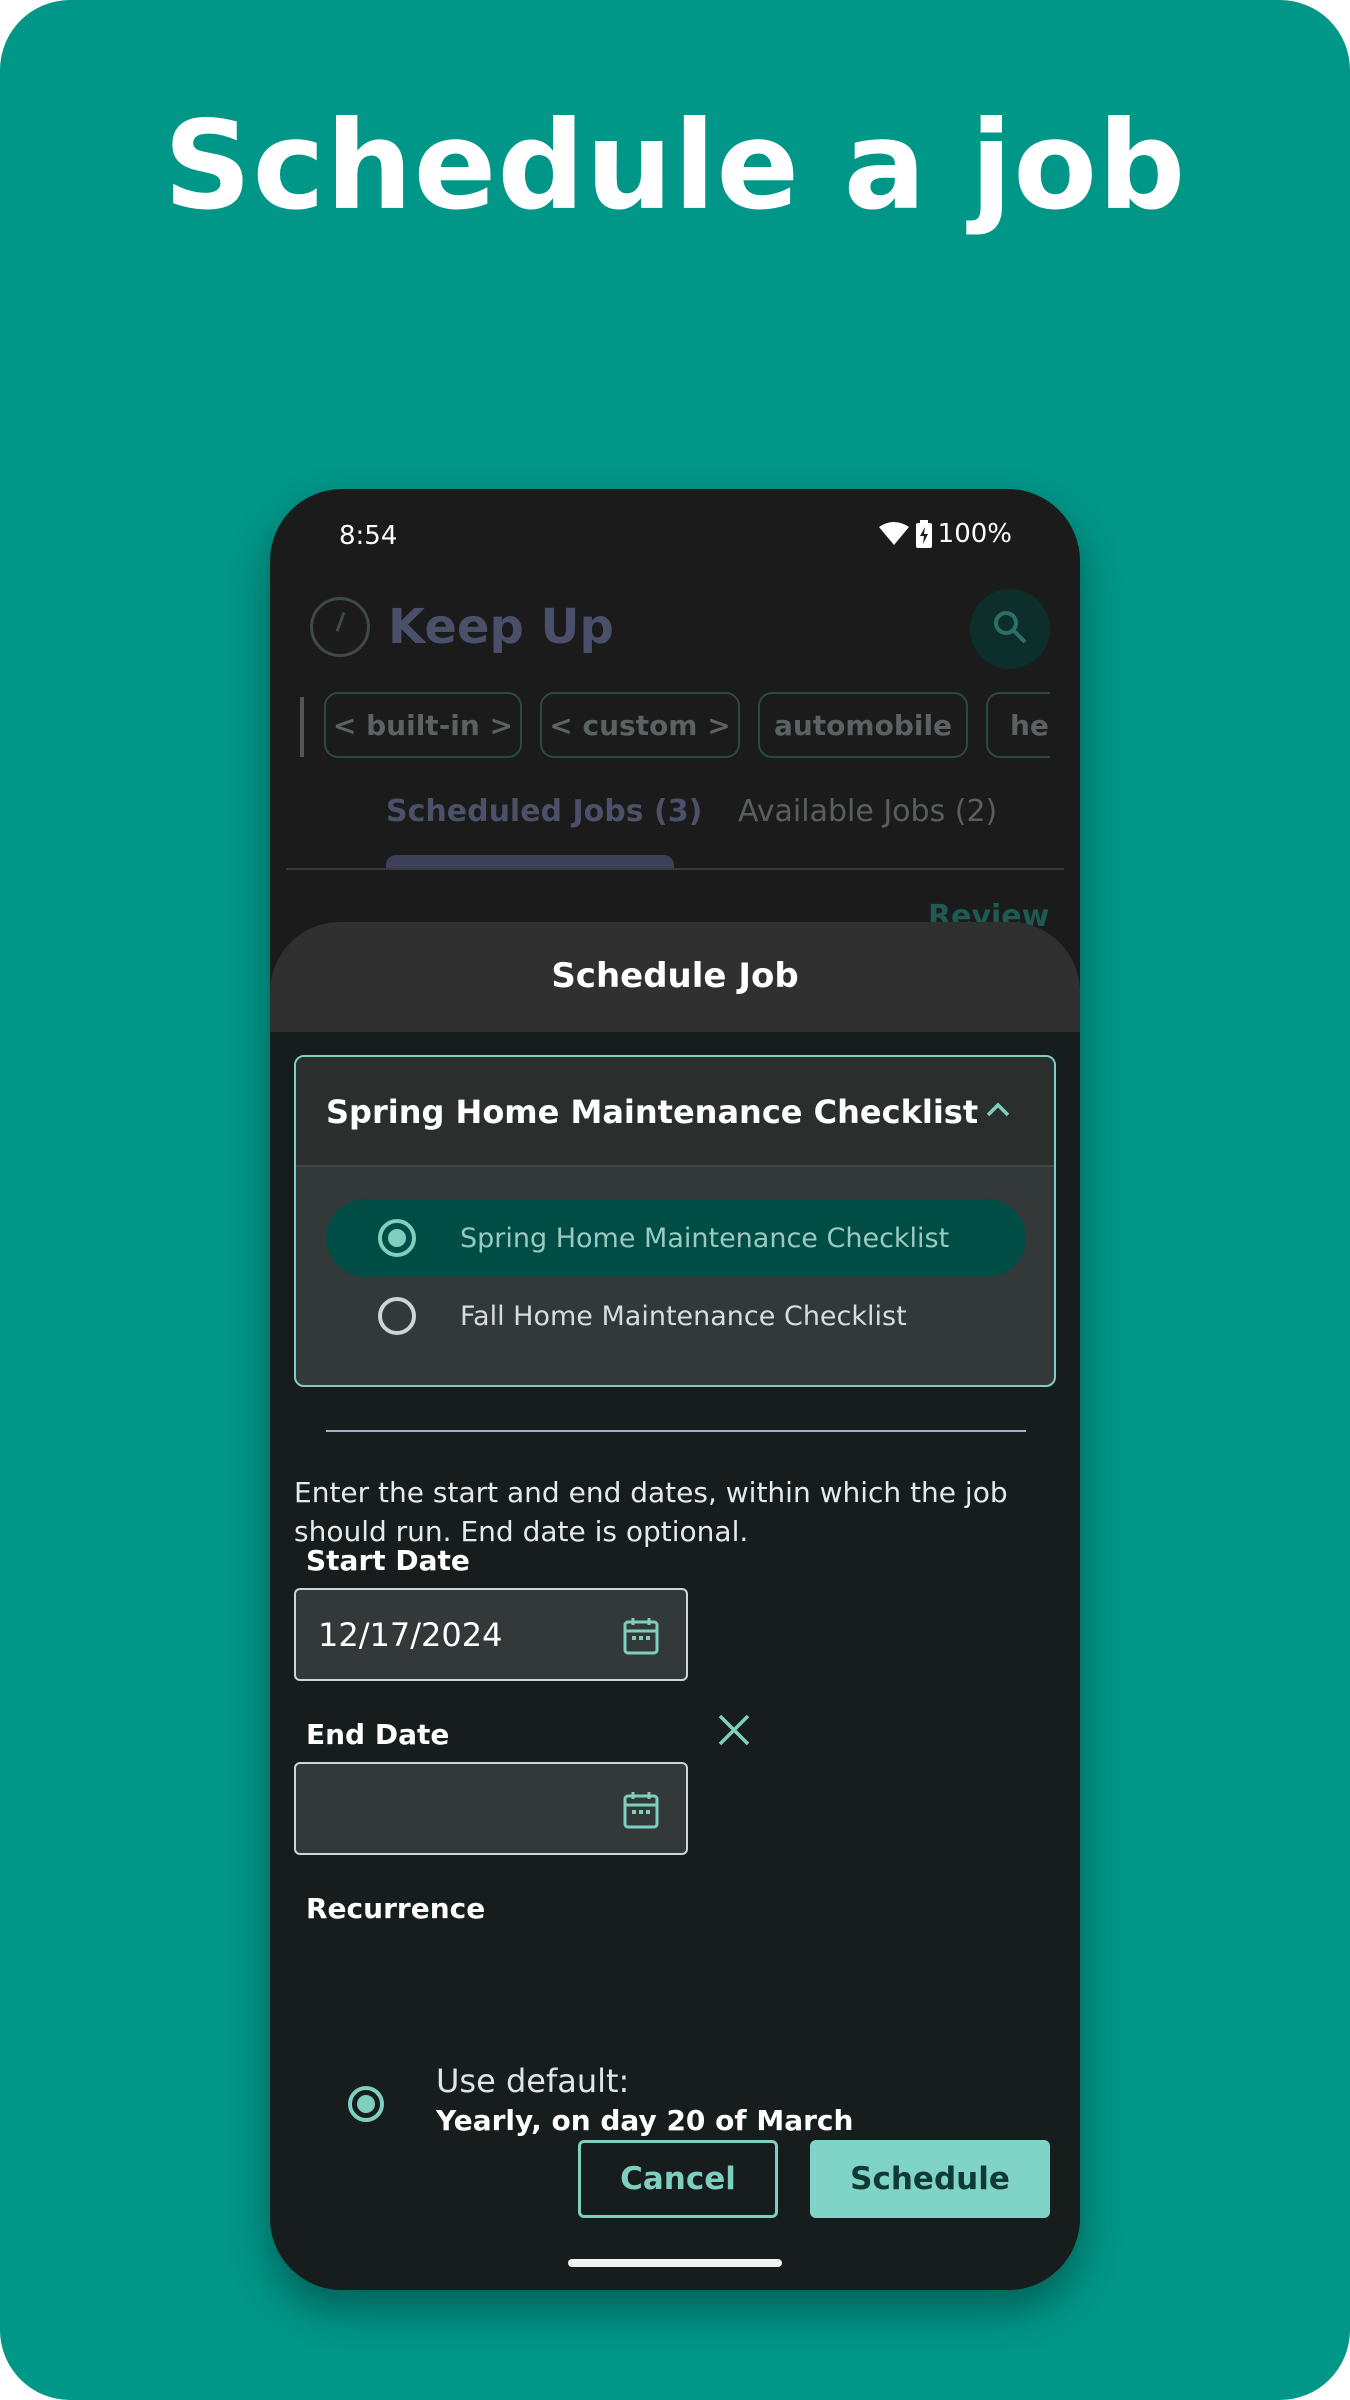 The width and height of the screenshot is (1350, 2400). I want to click on search-button, so click(1010, 629).